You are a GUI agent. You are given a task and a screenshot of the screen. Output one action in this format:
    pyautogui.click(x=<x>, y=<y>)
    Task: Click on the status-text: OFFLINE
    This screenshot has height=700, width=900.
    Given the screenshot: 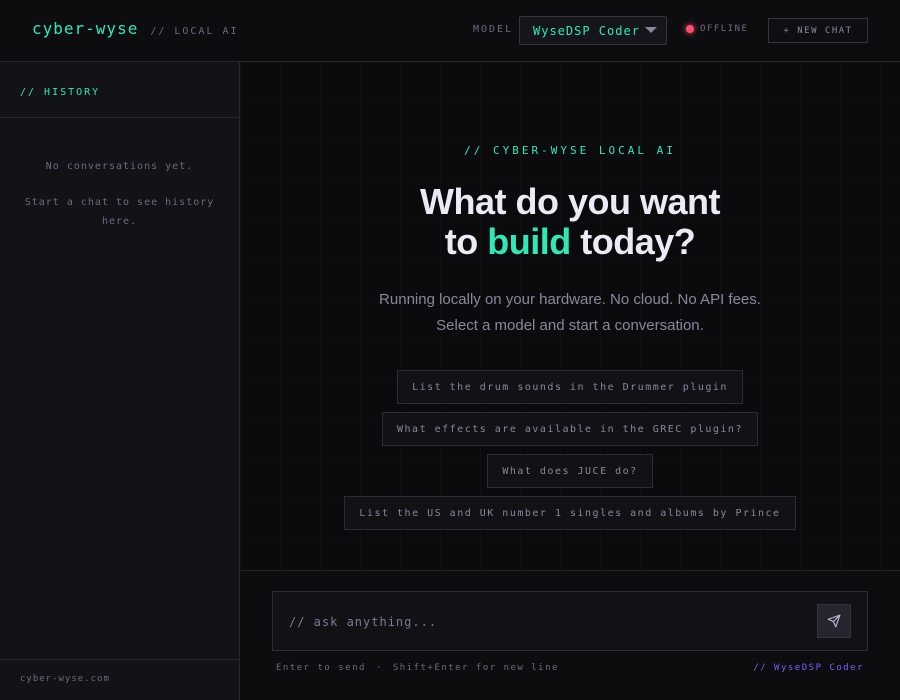 What is the action you would take?
    pyautogui.click(x=724, y=29)
    